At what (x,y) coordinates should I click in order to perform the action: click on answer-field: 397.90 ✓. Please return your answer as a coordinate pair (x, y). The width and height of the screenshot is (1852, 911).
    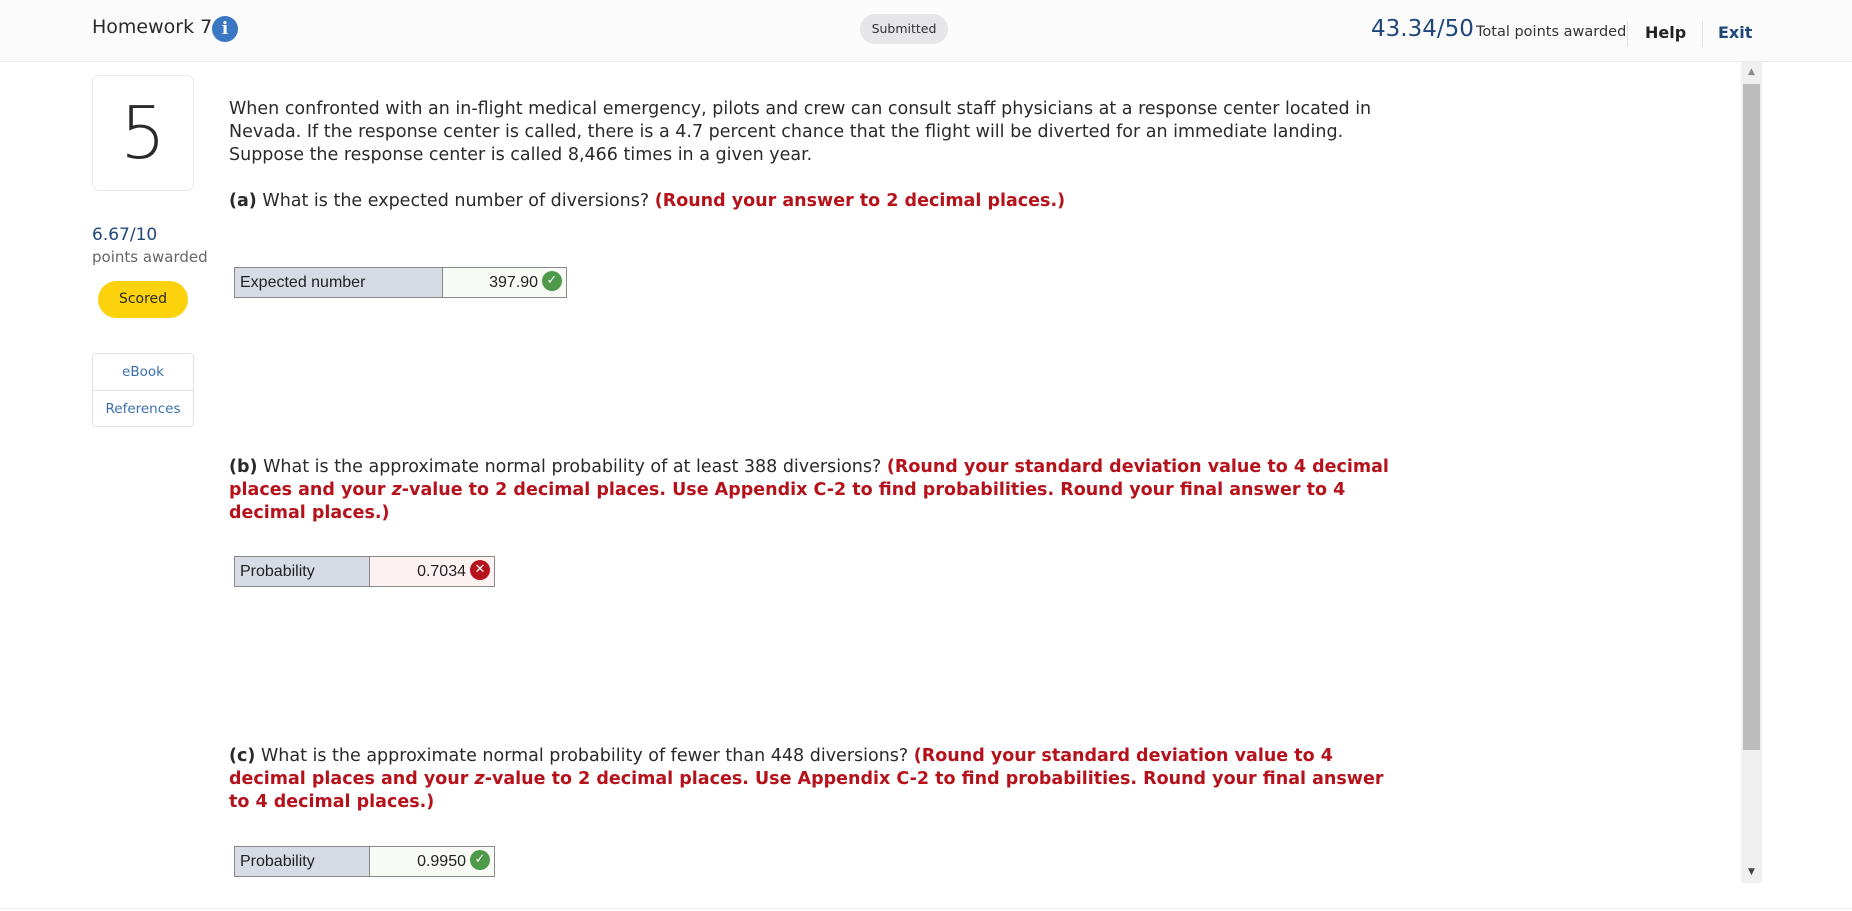
    Looking at the image, I should click on (504, 282).